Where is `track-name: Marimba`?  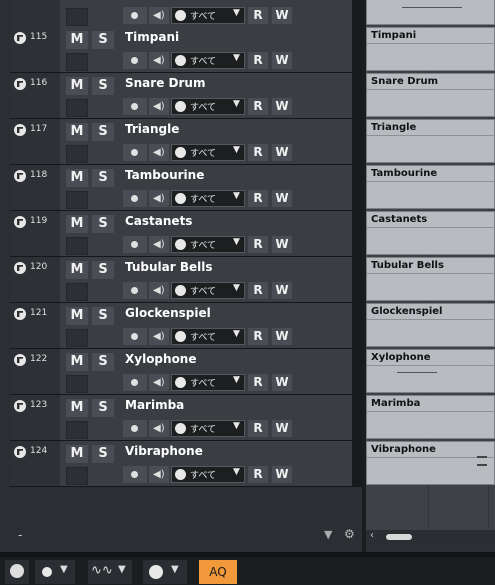 track-name: Marimba is located at coordinates (154, 405).